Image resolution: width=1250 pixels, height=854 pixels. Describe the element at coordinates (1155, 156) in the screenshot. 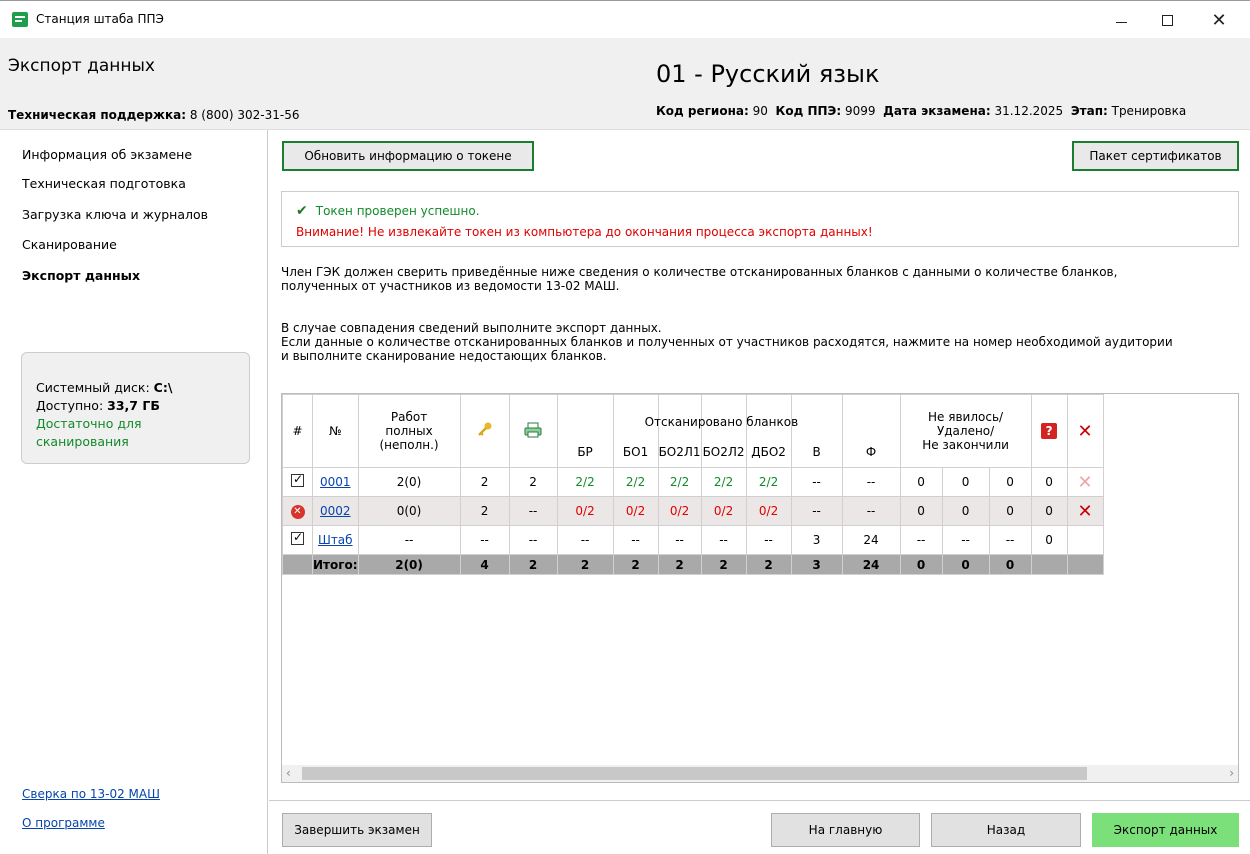

I see `certificates-button: Пакет сертификатов` at that location.